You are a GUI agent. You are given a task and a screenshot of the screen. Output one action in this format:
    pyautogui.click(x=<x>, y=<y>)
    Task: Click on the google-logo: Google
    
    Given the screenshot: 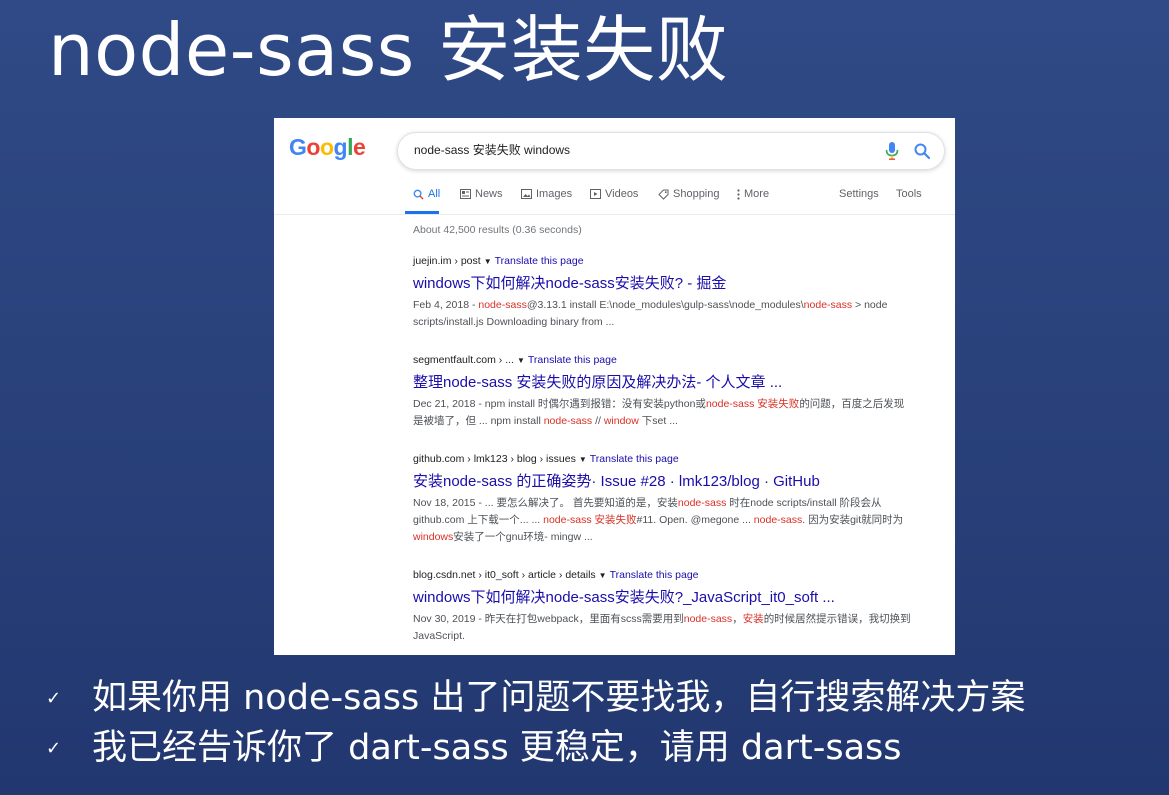 What is the action you would take?
    pyautogui.click(x=327, y=147)
    